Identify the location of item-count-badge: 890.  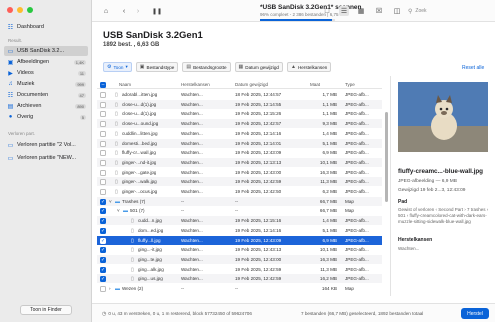
(80, 106).